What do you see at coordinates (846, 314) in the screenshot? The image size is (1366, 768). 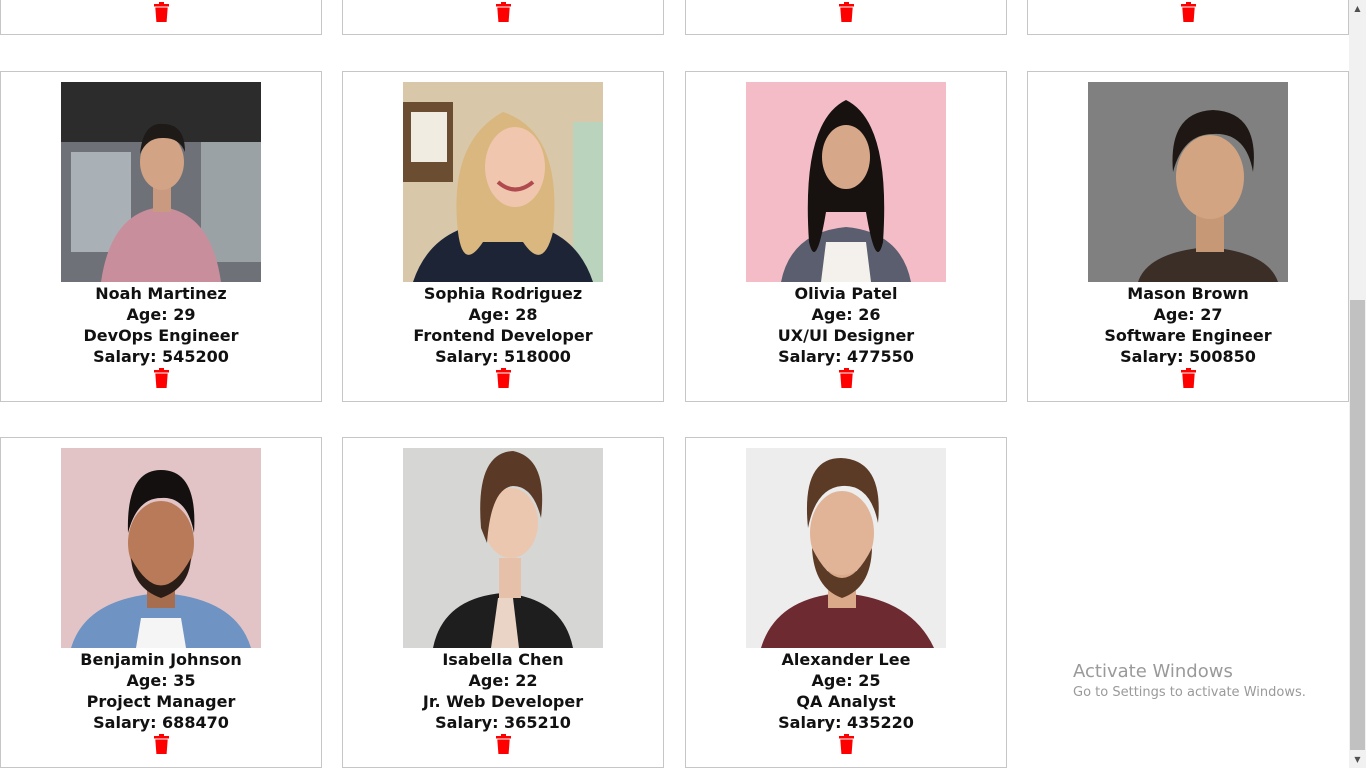 I see `employee-age: Age: 26` at bounding box center [846, 314].